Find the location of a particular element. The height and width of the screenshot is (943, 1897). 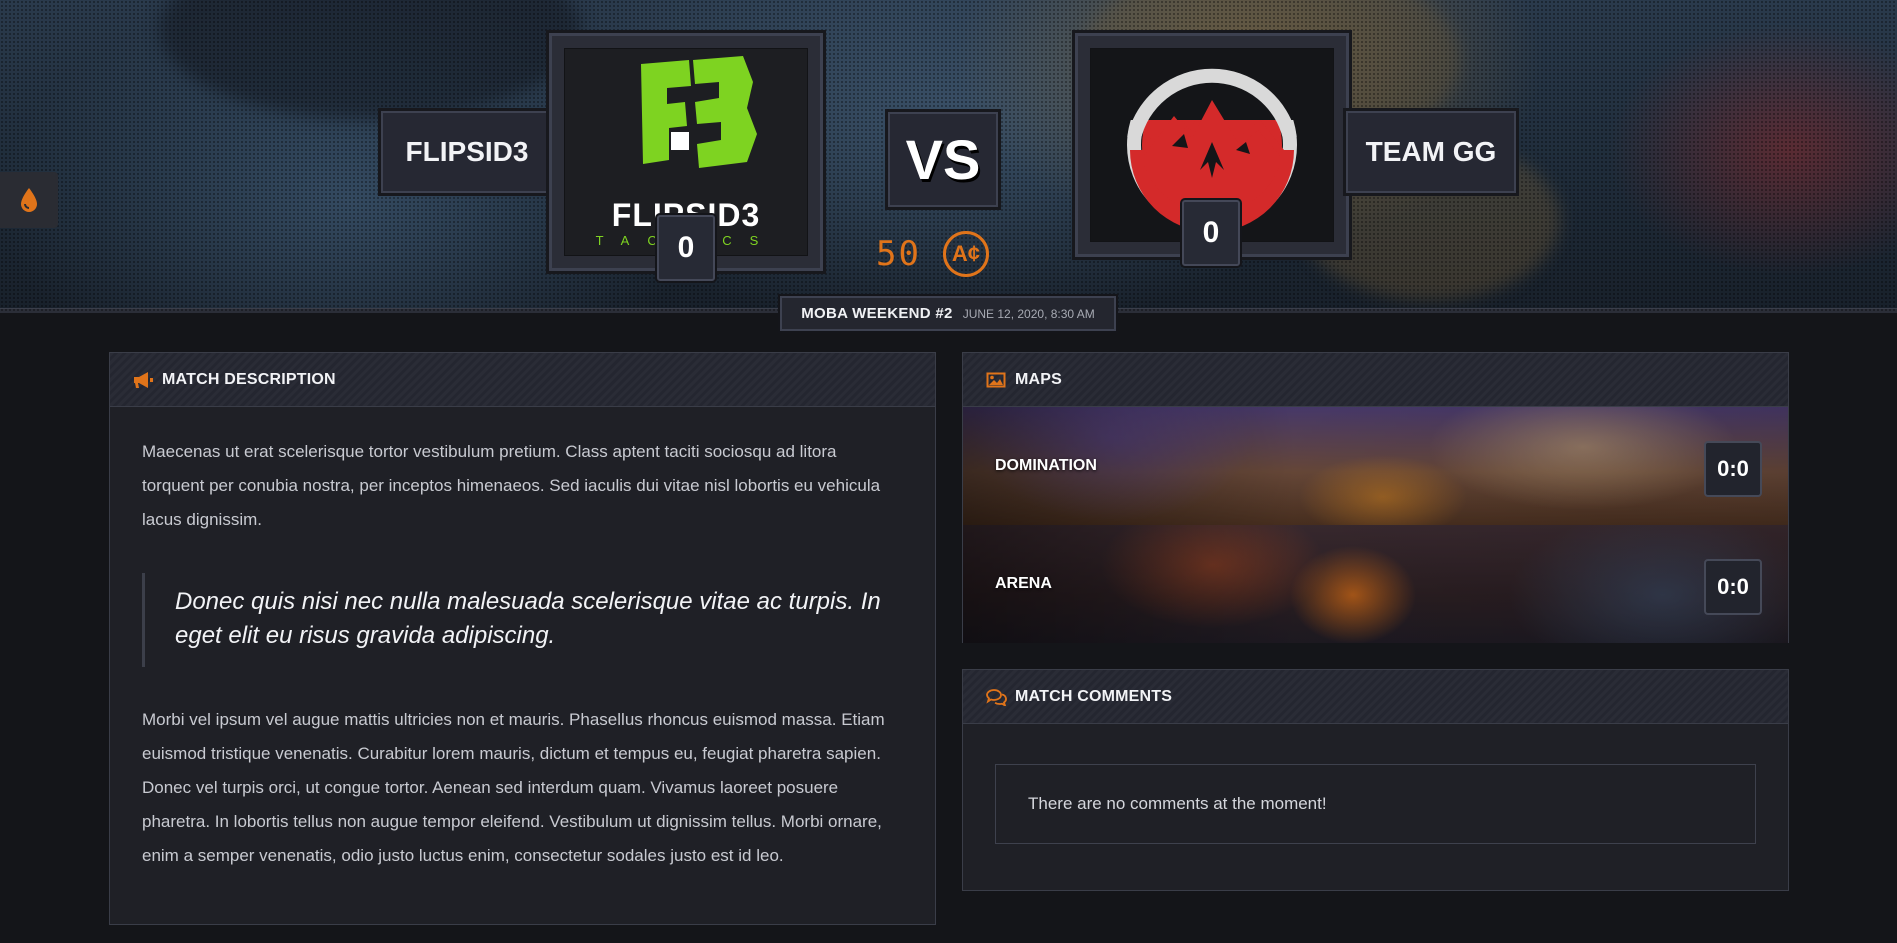

points-value: 50 is located at coordinates (898, 254).